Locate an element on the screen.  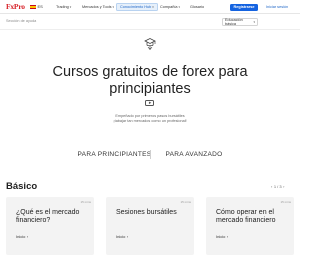
subtitle-line-1: Empeñado por primeros pasos bursátiles is located at coordinates (150, 116).